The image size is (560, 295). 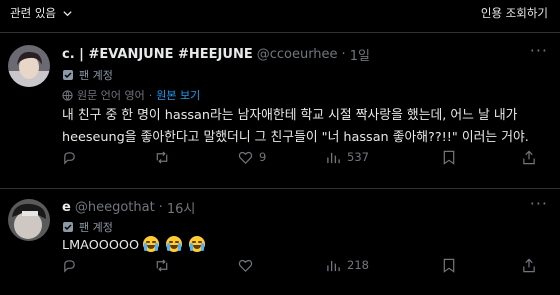 What do you see at coordinates (115, 207) in the screenshot?
I see `handle: @heegothat` at bounding box center [115, 207].